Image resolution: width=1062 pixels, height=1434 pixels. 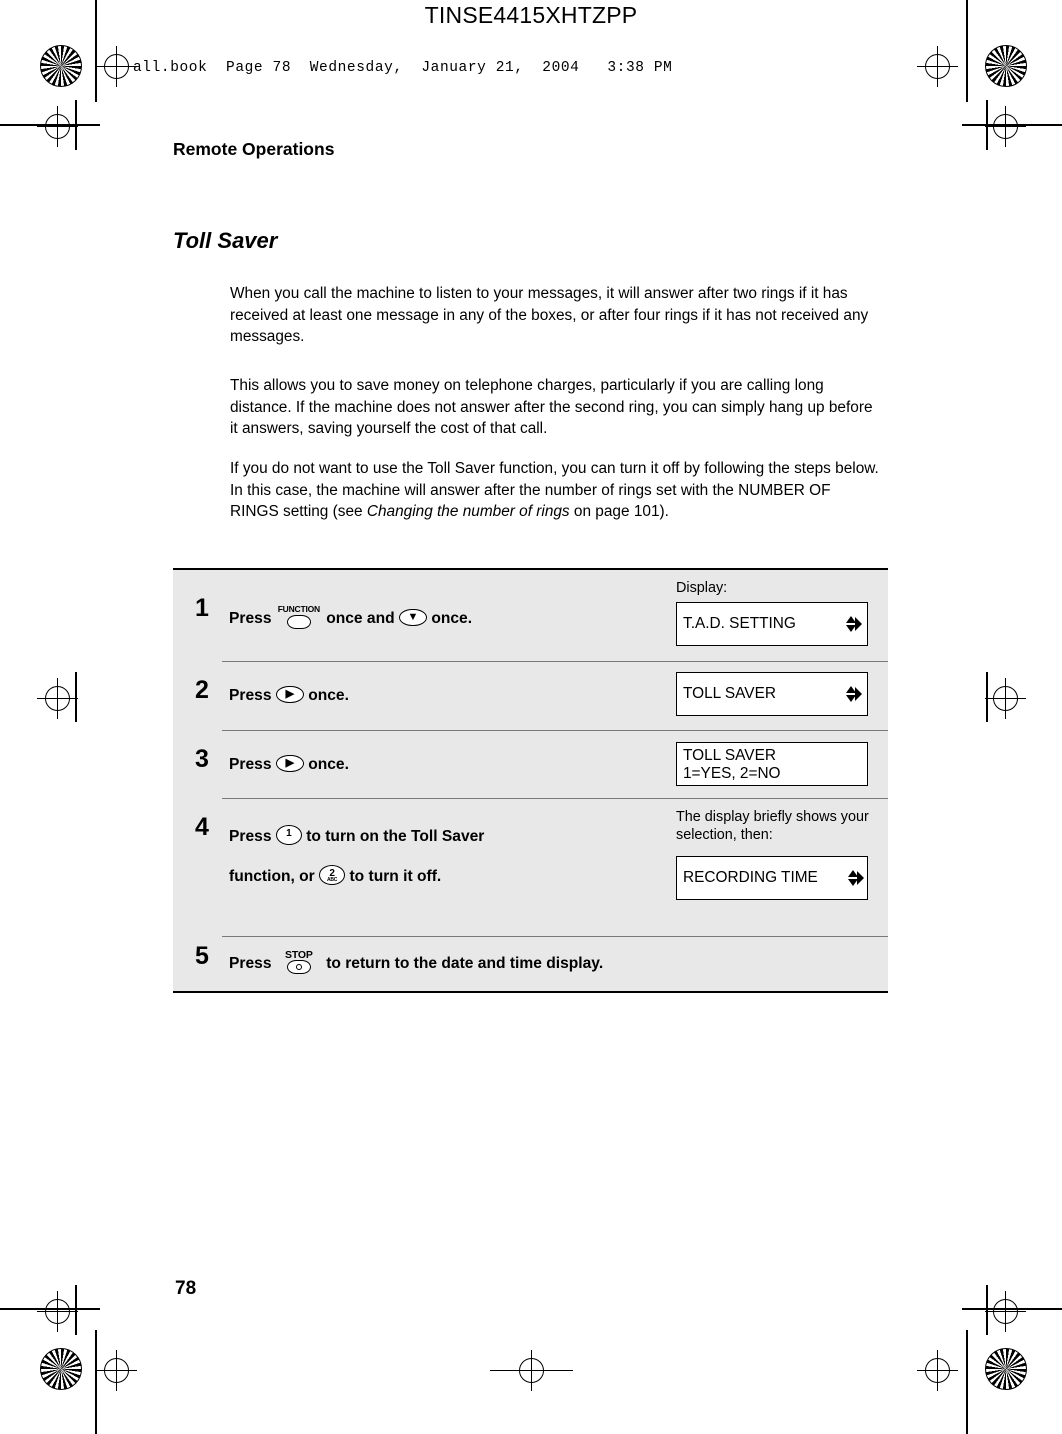 I want to click on display-box-step-4: RECORDING TIME, so click(x=772, y=878).